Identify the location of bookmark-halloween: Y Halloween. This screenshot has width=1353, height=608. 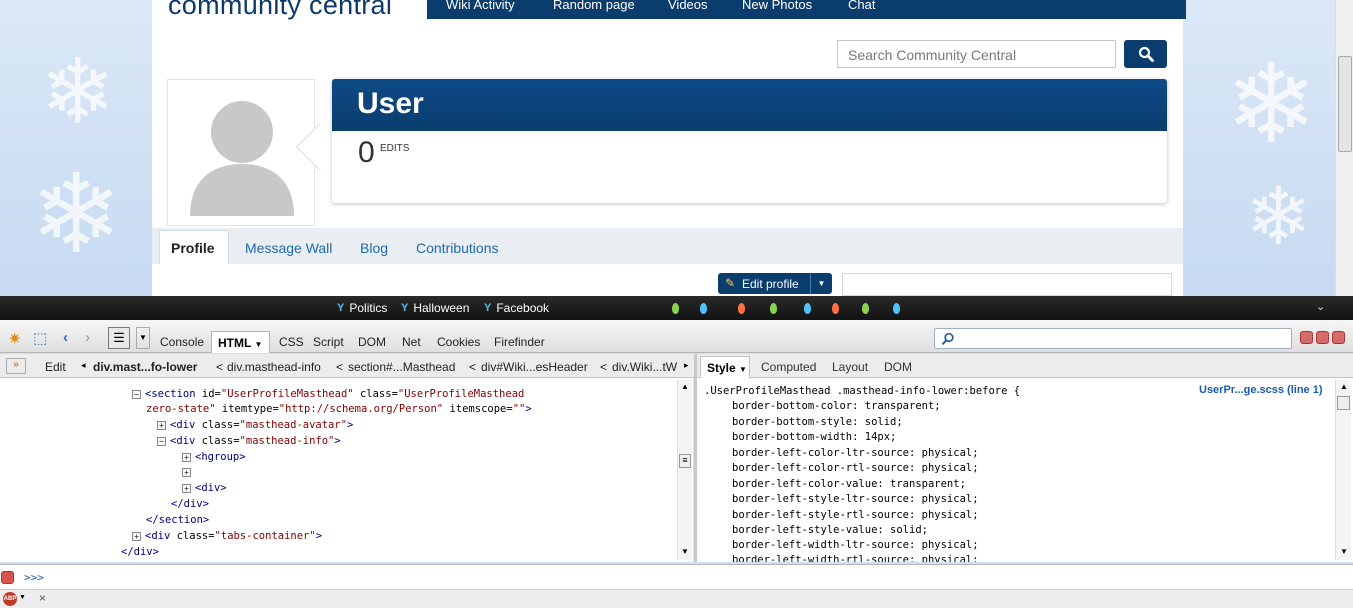
(435, 308).